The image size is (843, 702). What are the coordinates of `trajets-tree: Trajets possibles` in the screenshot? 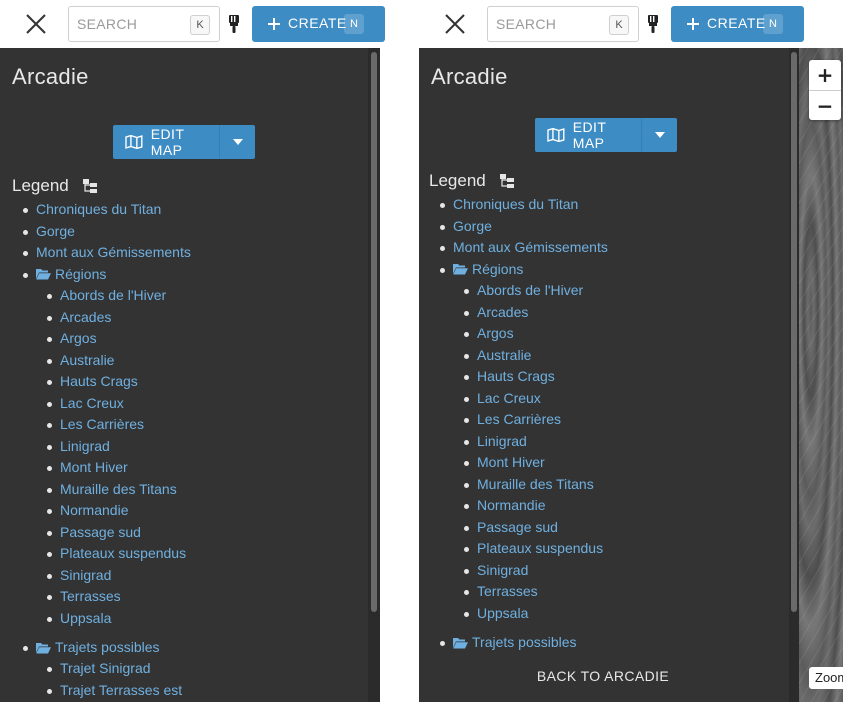 It's located at (91, 648).